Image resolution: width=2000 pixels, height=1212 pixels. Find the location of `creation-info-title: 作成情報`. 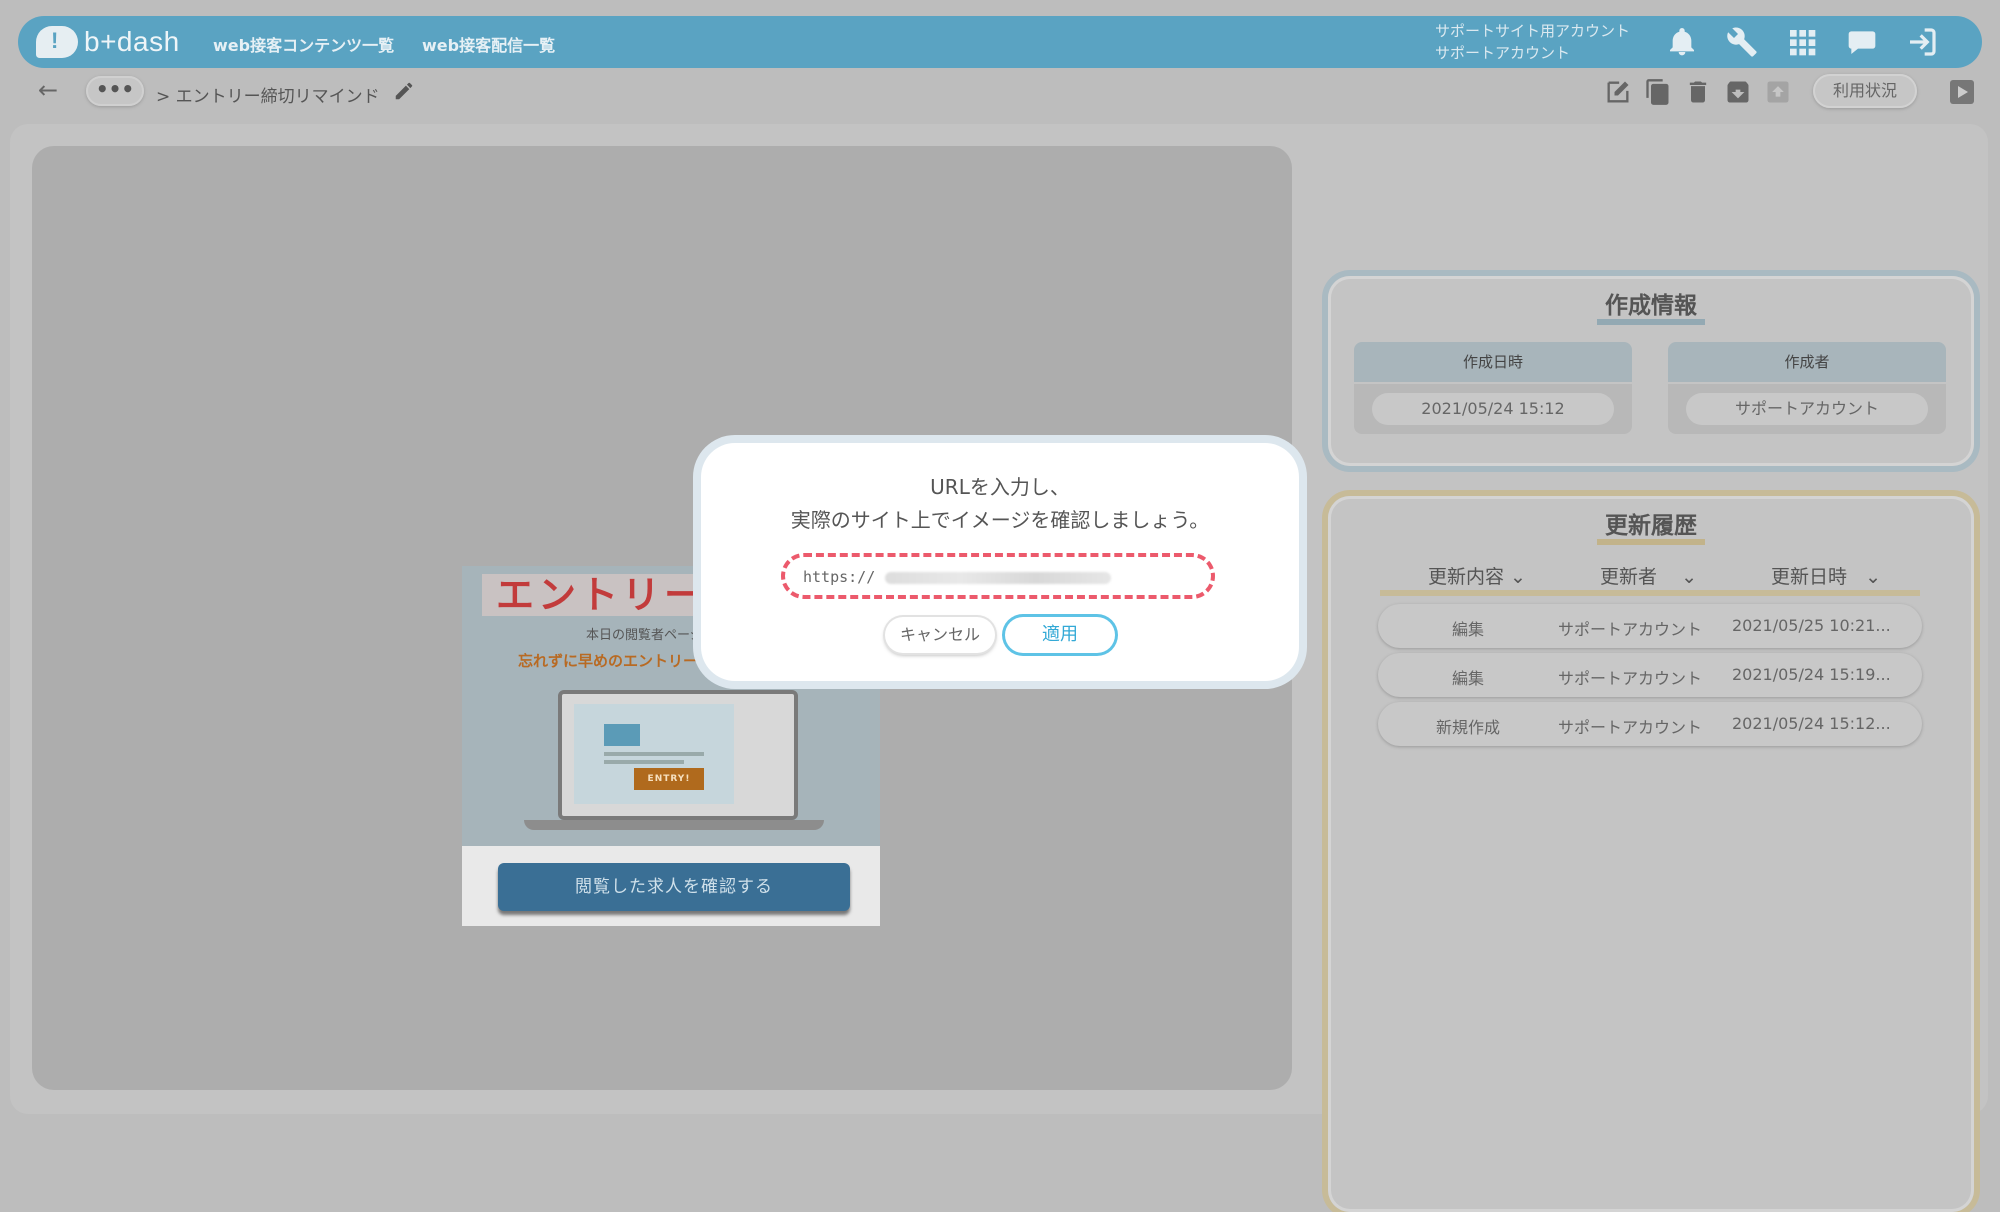

creation-info-title: 作成情報 is located at coordinates (1651, 305).